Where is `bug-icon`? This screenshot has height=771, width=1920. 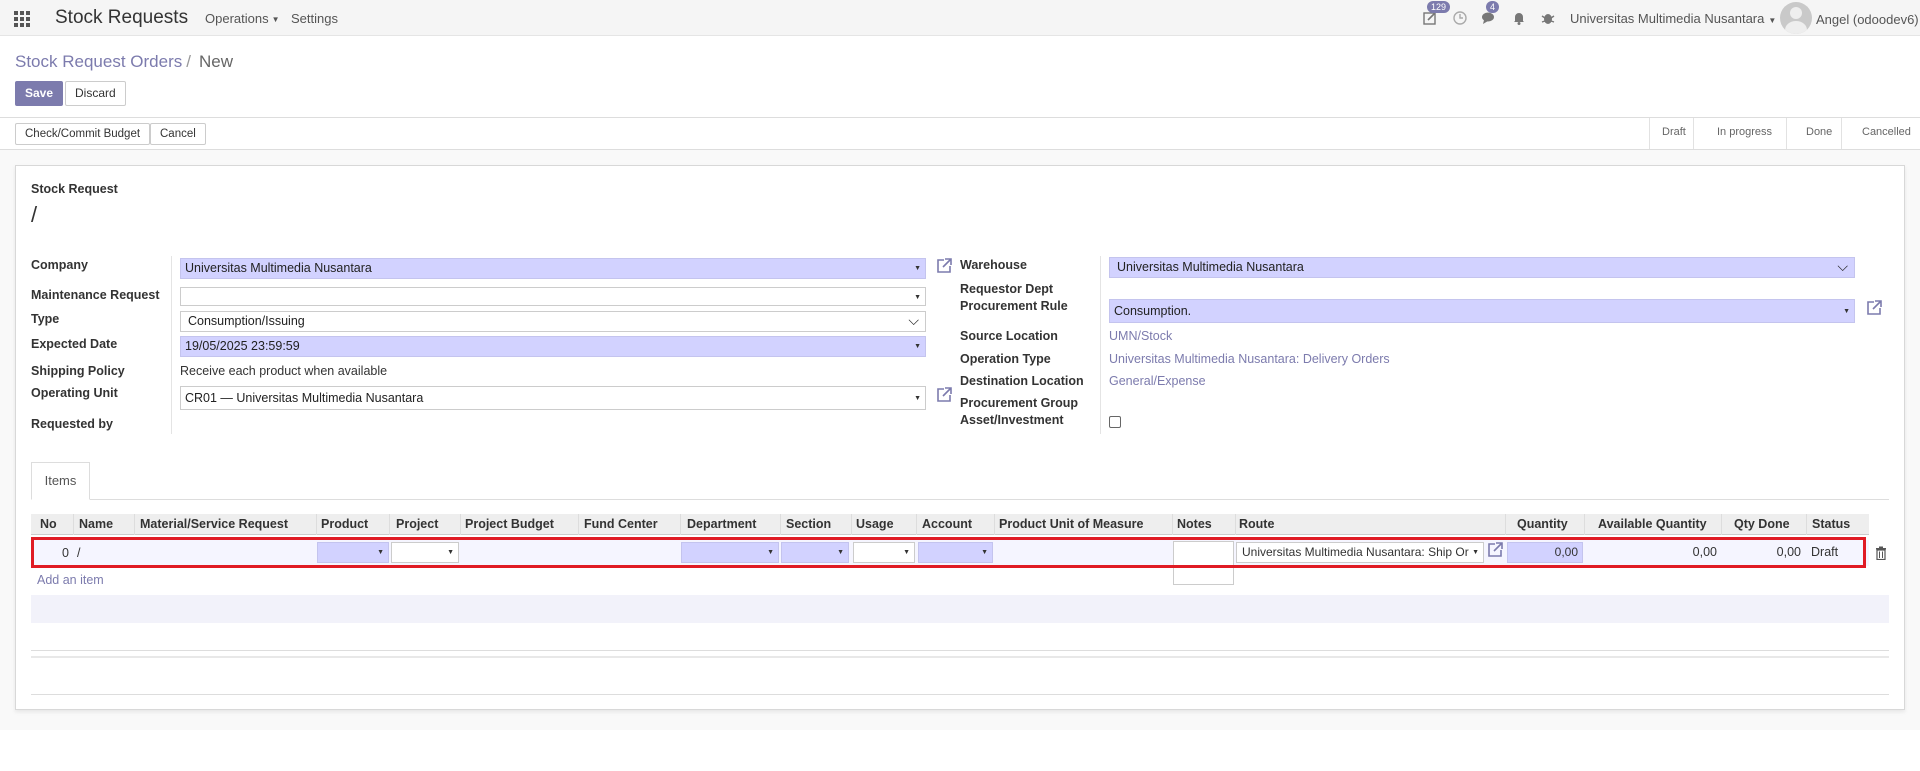
bug-icon is located at coordinates (1548, 19).